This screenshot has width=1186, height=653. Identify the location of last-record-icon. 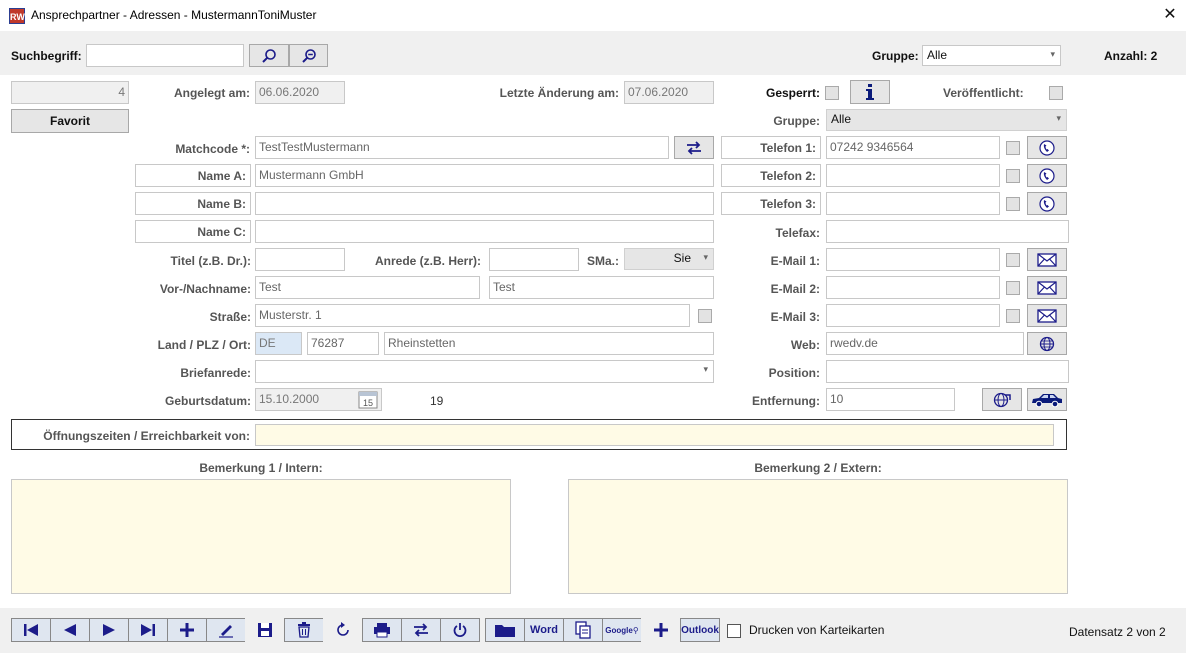
(148, 630).